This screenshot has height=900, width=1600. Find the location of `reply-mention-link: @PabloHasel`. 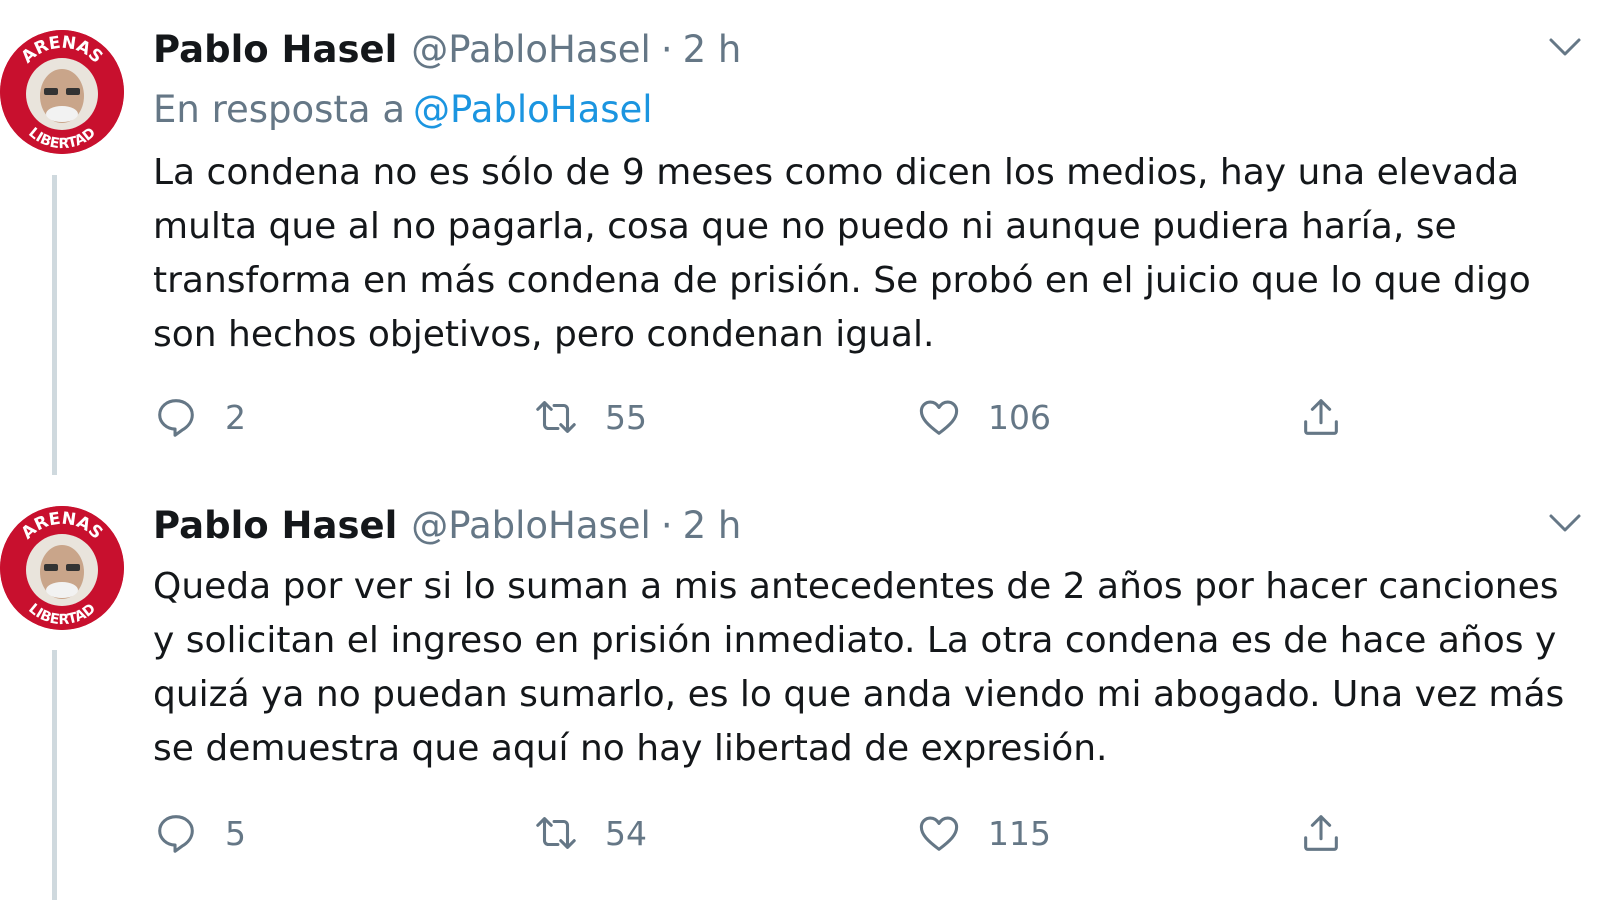

reply-mention-link: @PabloHasel is located at coordinates (533, 109).